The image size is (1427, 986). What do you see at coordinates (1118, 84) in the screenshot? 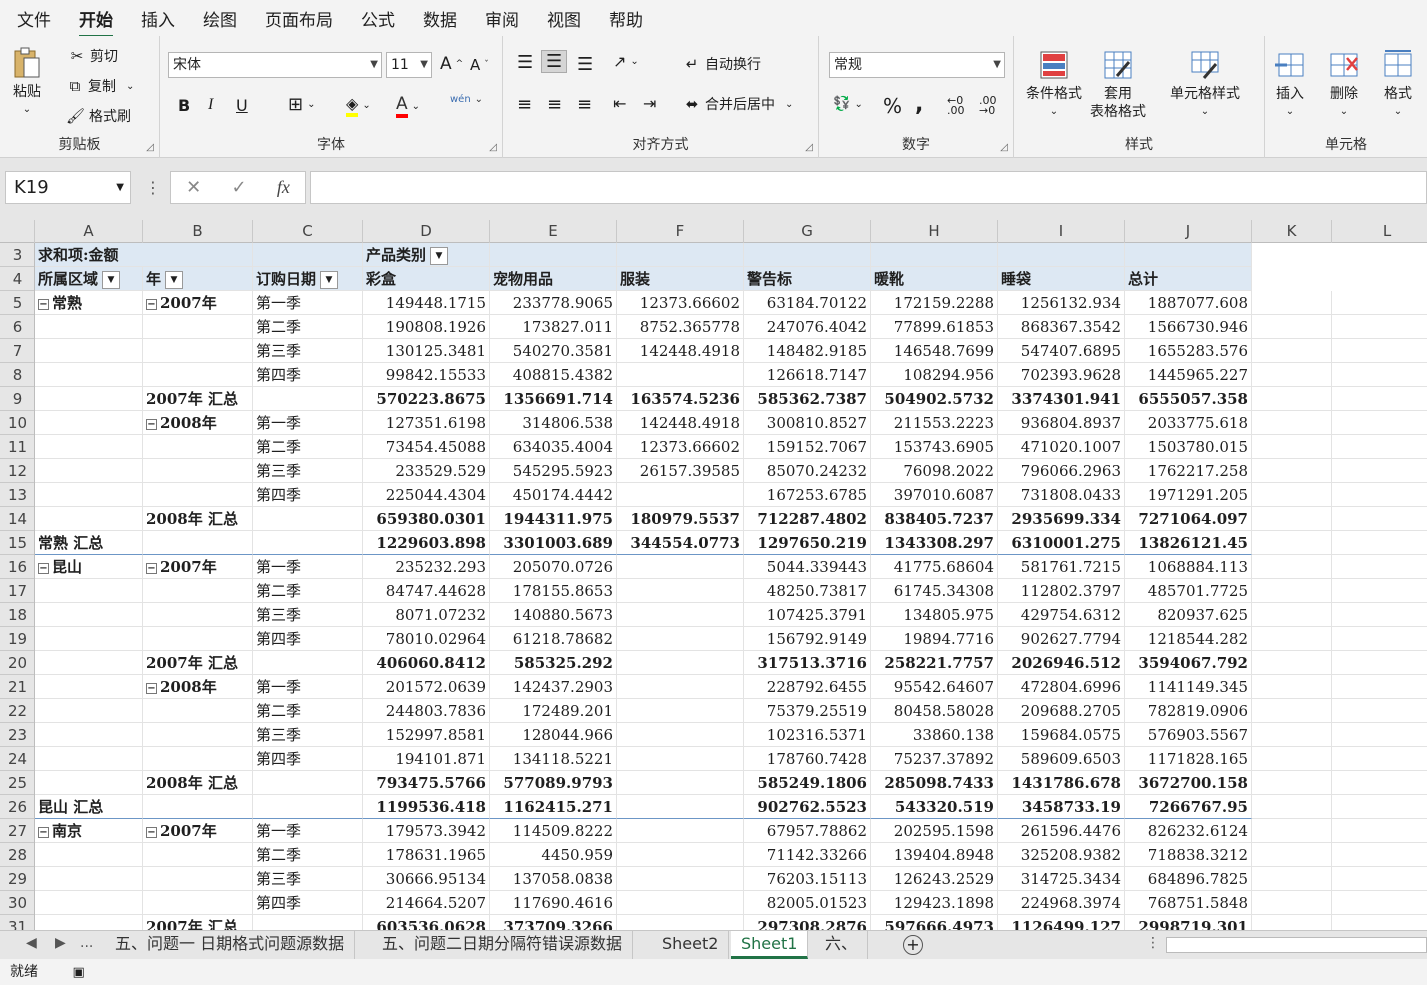
I see `format-as-table-button: 套用 表格格式` at bounding box center [1118, 84].